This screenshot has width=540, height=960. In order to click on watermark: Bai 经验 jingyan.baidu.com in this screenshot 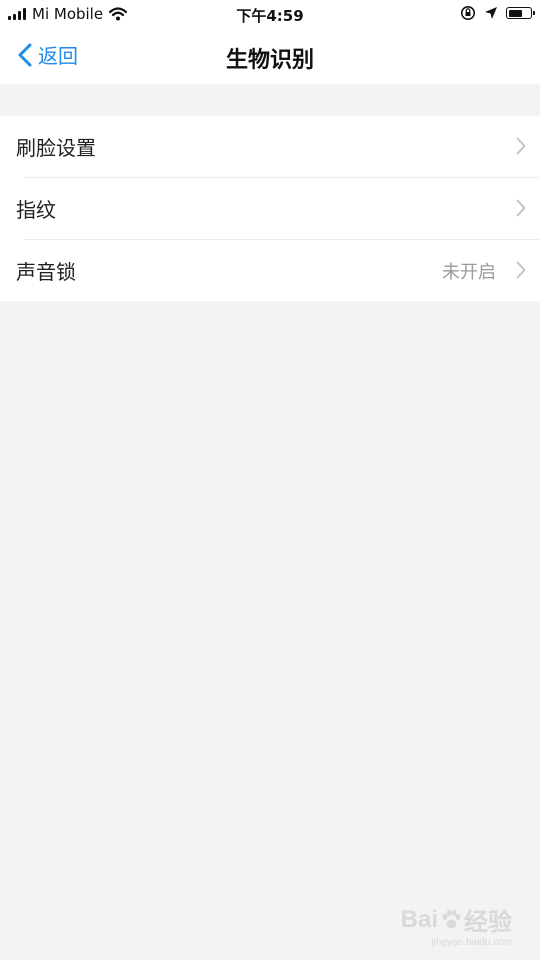, I will do `click(456, 925)`.